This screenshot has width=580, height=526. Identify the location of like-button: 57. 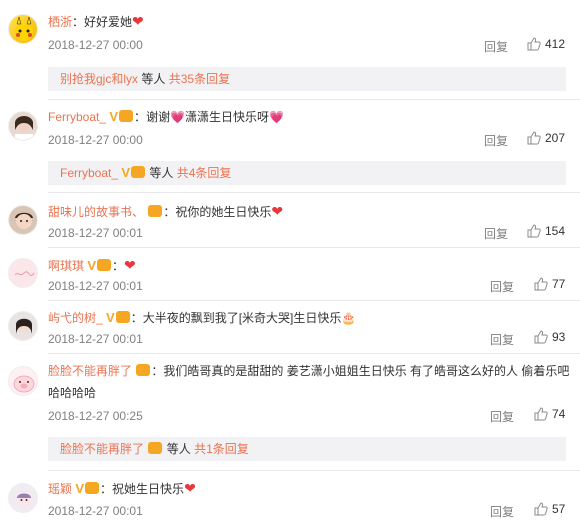
(549, 509).